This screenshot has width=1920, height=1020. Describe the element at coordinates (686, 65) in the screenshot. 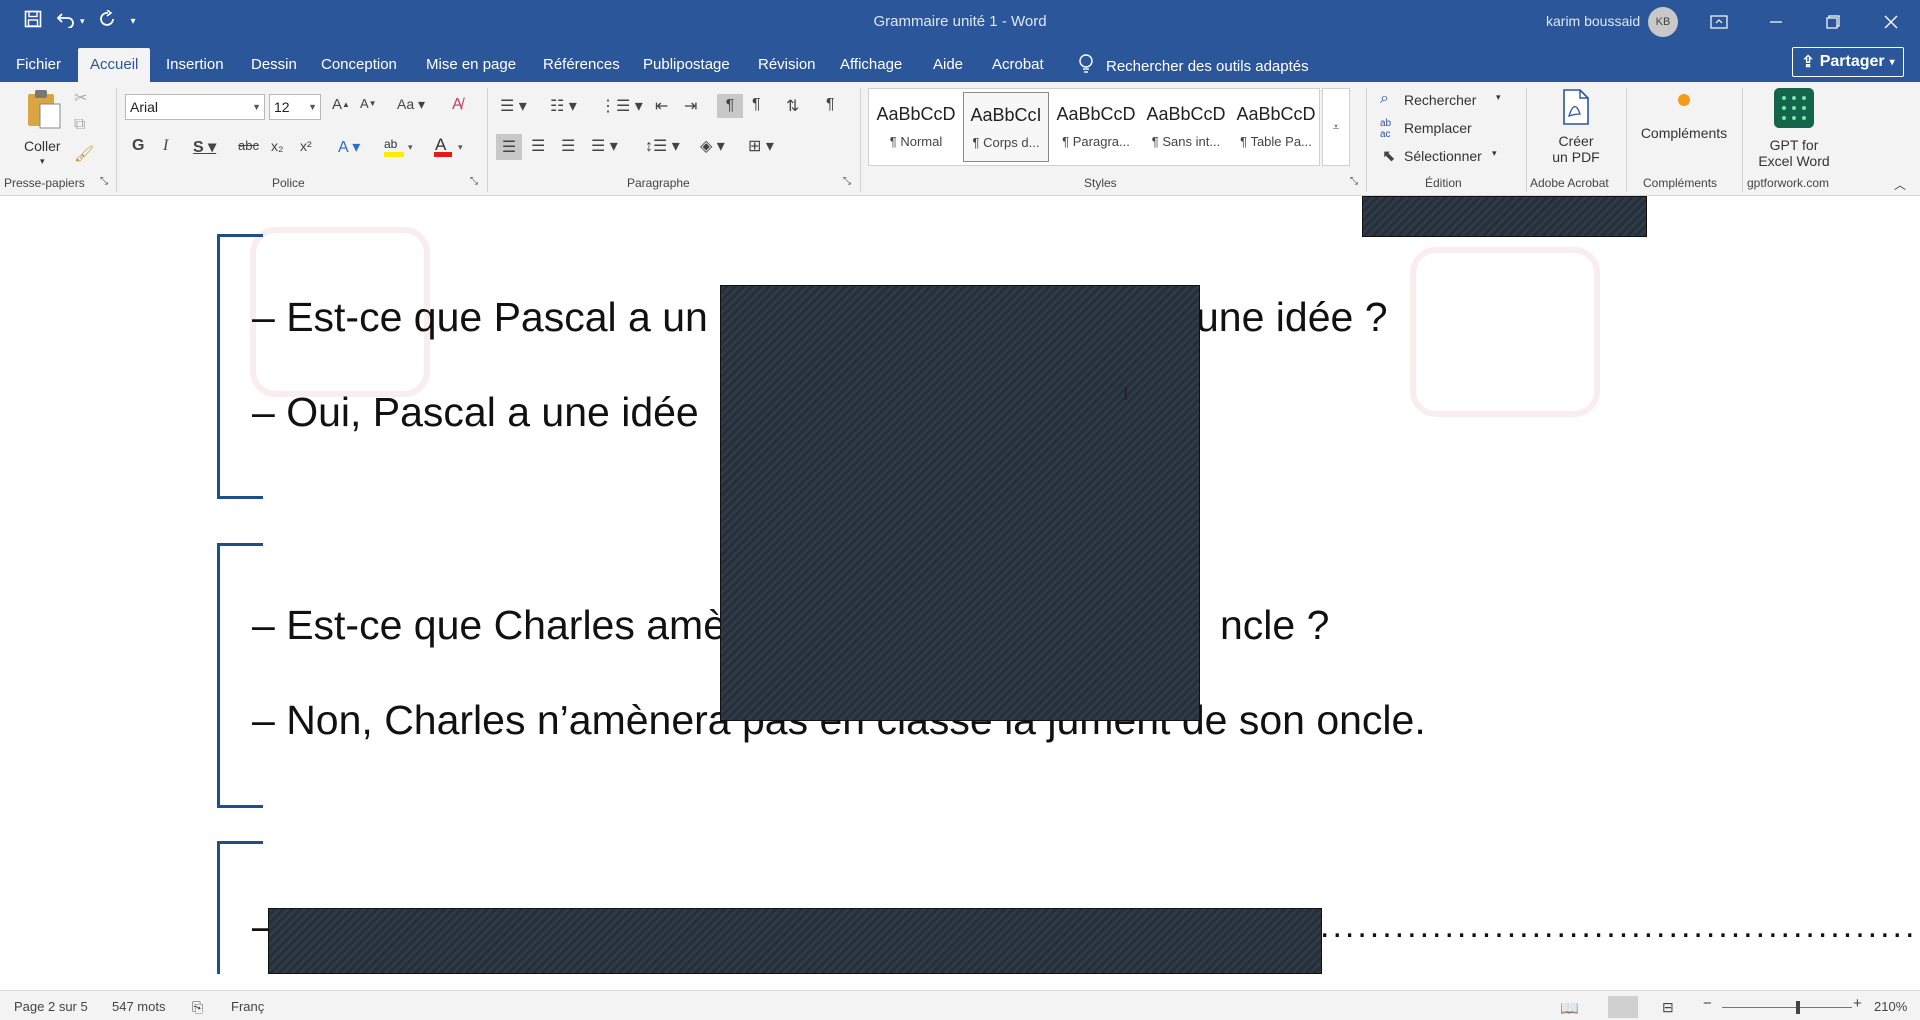

I see `tab-publipostage: Publipostage` at that location.